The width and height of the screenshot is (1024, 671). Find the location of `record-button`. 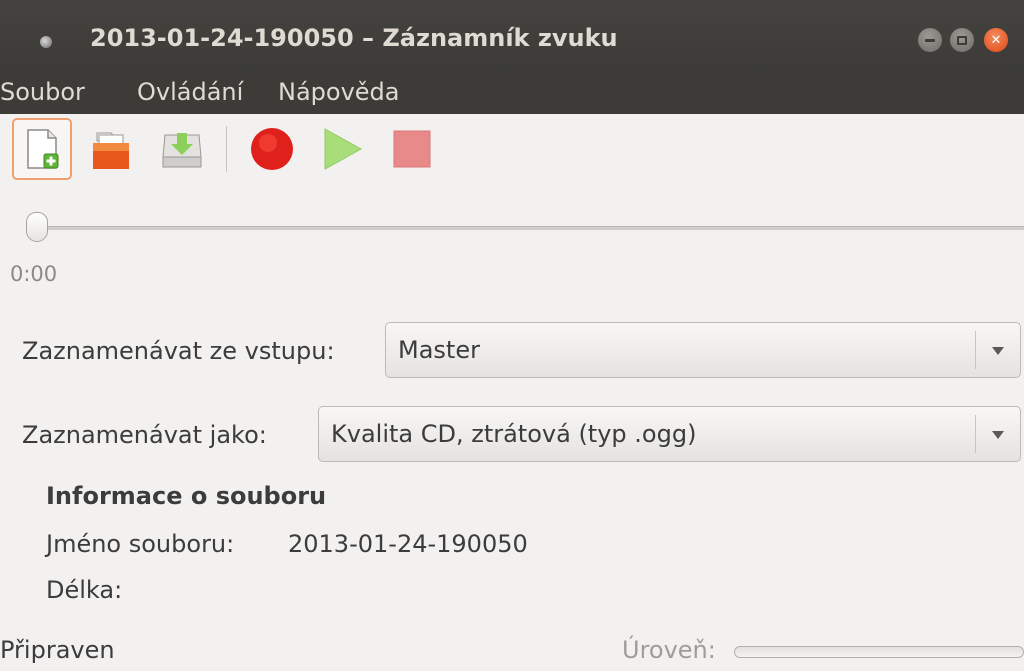

record-button is located at coordinates (272, 149).